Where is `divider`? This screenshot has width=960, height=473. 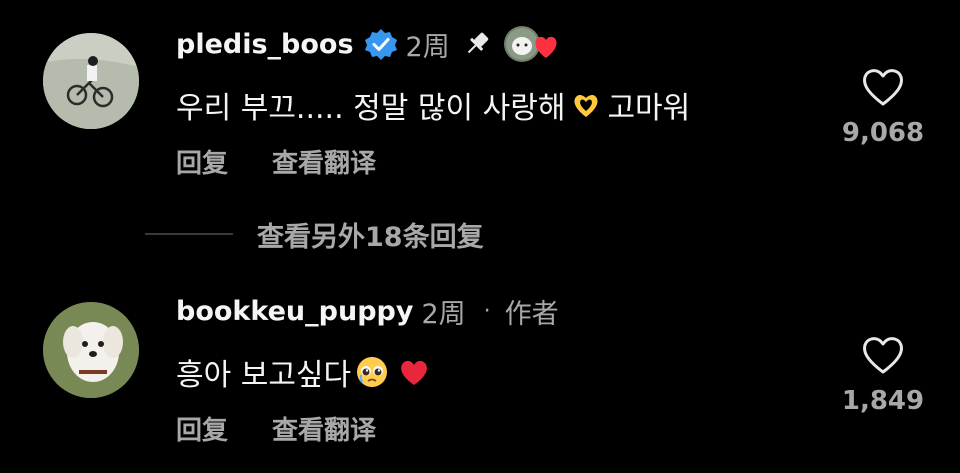 divider is located at coordinates (189, 234).